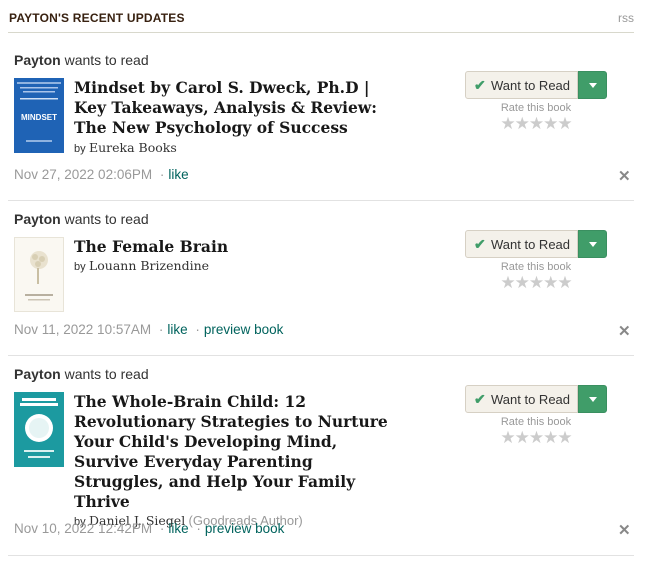  What do you see at coordinates (97, 18) in the screenshot?
I see `section-title: PAYTON'S RECENT UPDATES` at bounding box center [97, 18].